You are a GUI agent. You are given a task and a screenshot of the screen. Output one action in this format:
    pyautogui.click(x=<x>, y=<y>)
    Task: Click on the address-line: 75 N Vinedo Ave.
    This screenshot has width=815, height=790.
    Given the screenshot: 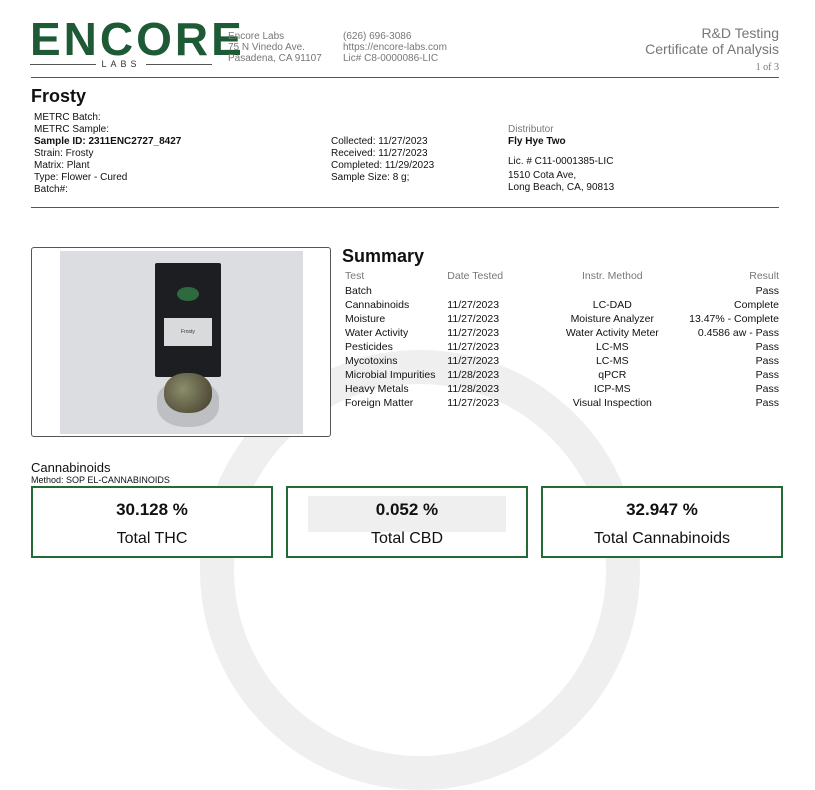 What is the action you would take?
    pyautogui.click(x=266, y=47)
    